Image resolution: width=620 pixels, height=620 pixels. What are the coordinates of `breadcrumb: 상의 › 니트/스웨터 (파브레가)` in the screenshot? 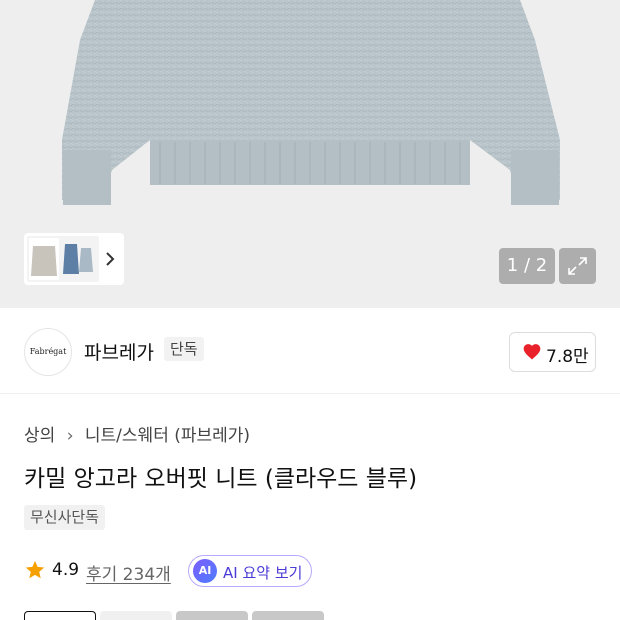 It's located at (137, 433).